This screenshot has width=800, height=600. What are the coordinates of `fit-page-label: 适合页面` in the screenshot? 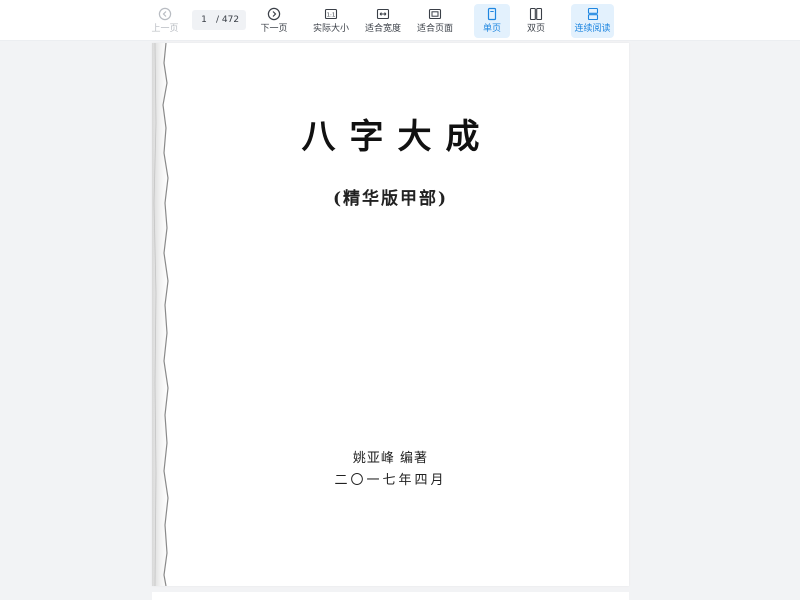 It's located at (434, 29).